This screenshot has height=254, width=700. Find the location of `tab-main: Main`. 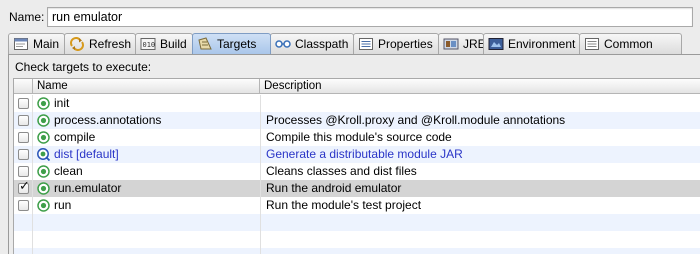

tab-main: Main is located at coordinates (36, 43).